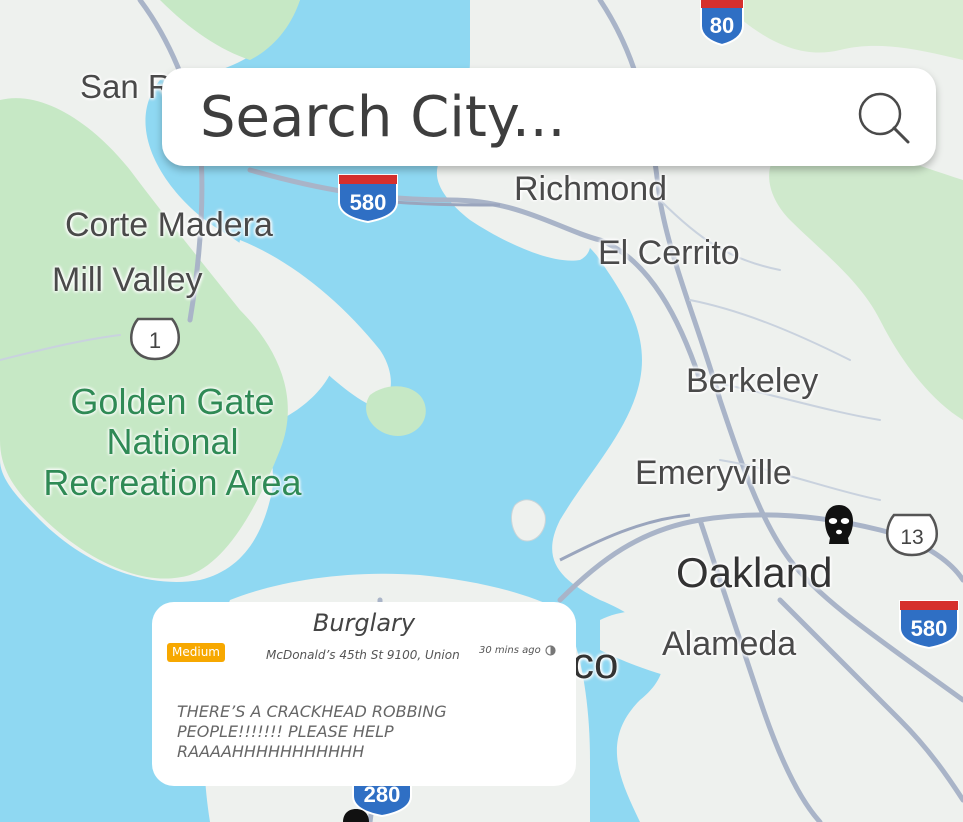 This screenshot has height=822, width=963. What do you see at coordinates (172, 442) in the screenshot?
I see `label-golden-gate-park: Golden Gate National Recreation Area` at bounding box center [172, 442].